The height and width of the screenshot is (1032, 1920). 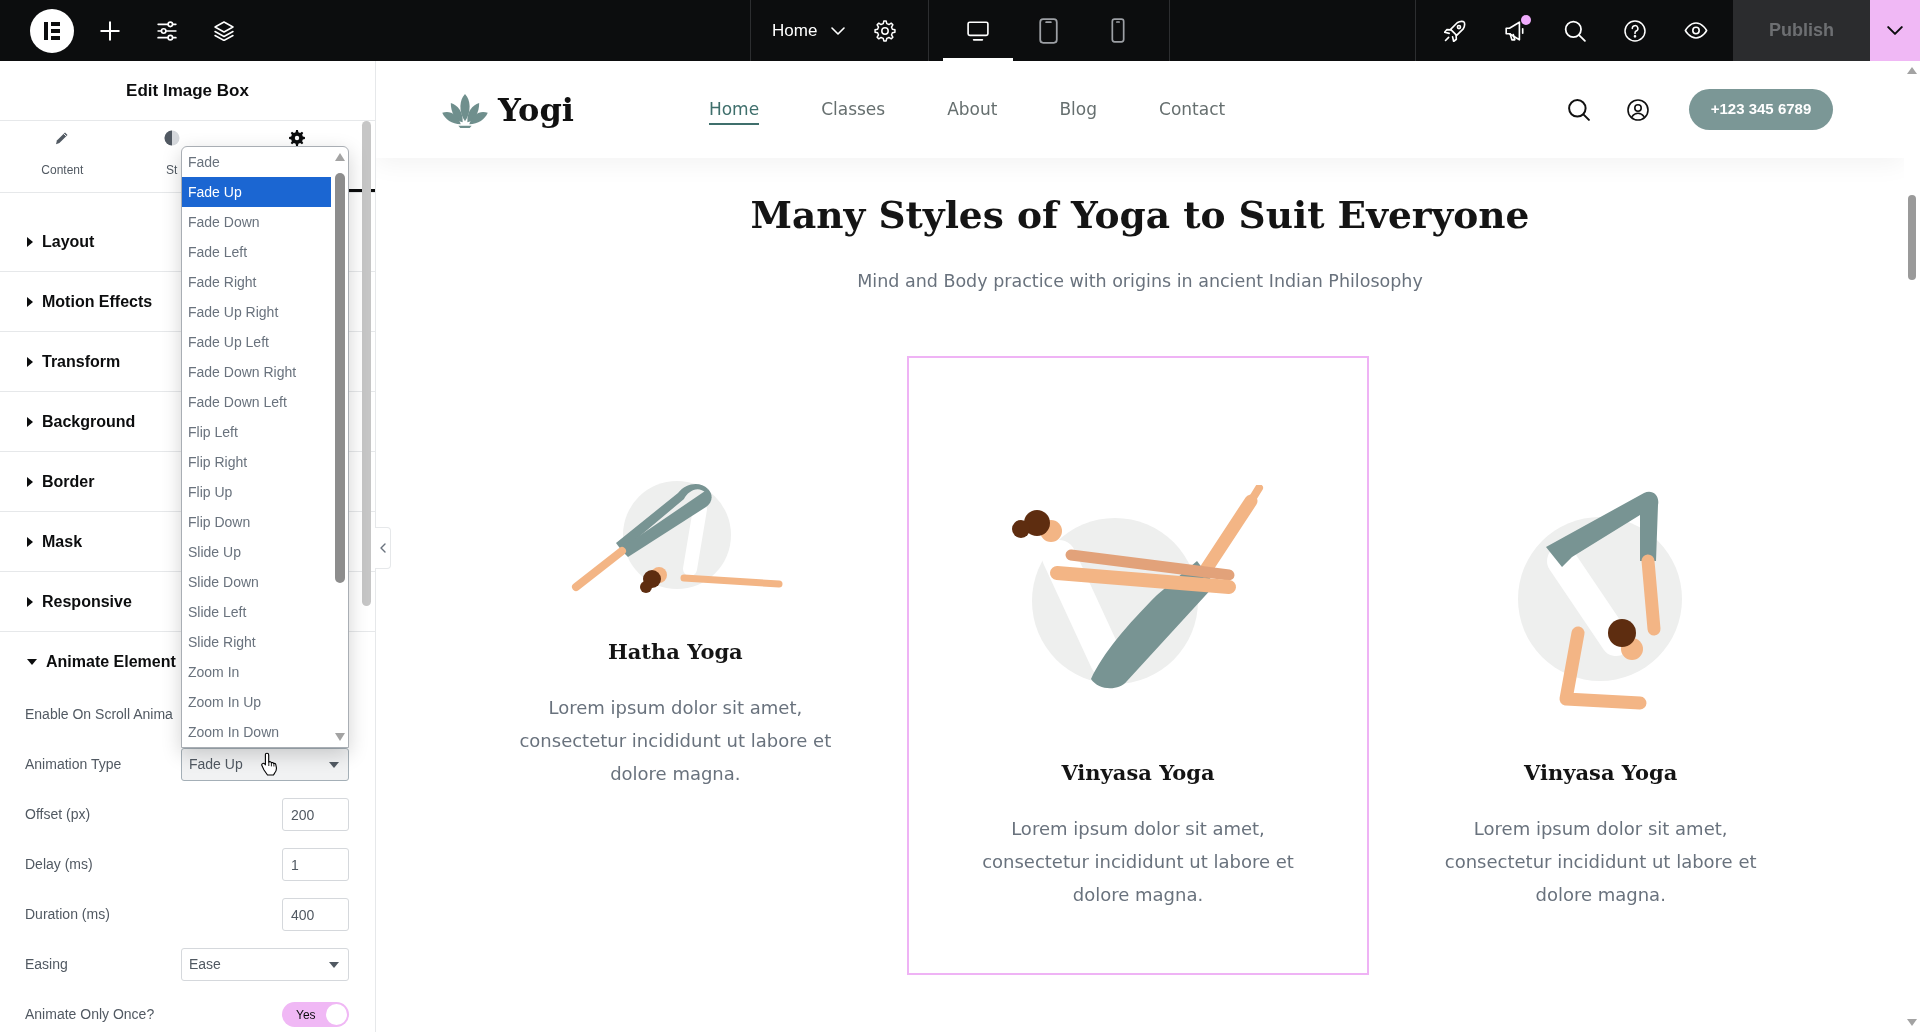 What do you see at coordinates (256, 162) in the screenshot?
I see `dropdown-option: Fade` at bounding box center [256, 162].